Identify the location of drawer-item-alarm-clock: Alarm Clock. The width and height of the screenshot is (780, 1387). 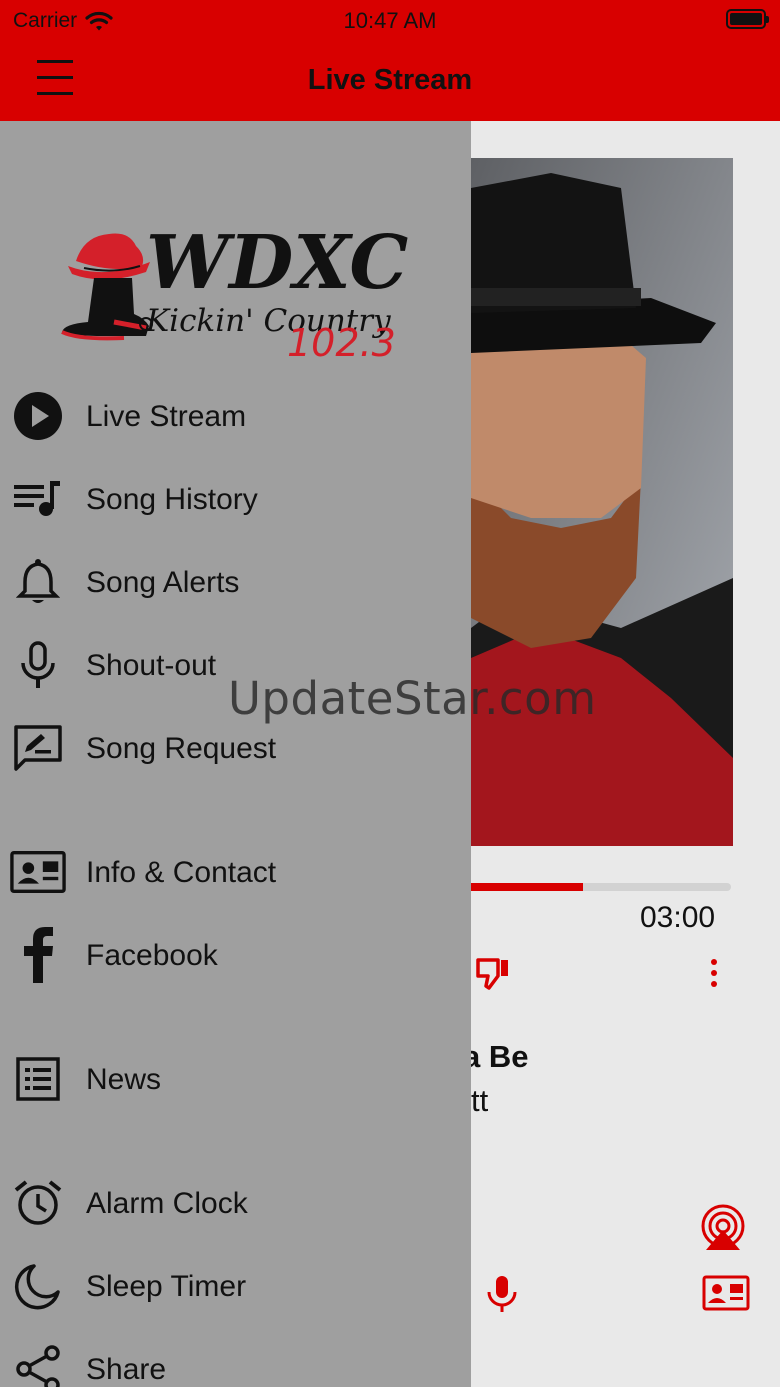
(235, 1205).